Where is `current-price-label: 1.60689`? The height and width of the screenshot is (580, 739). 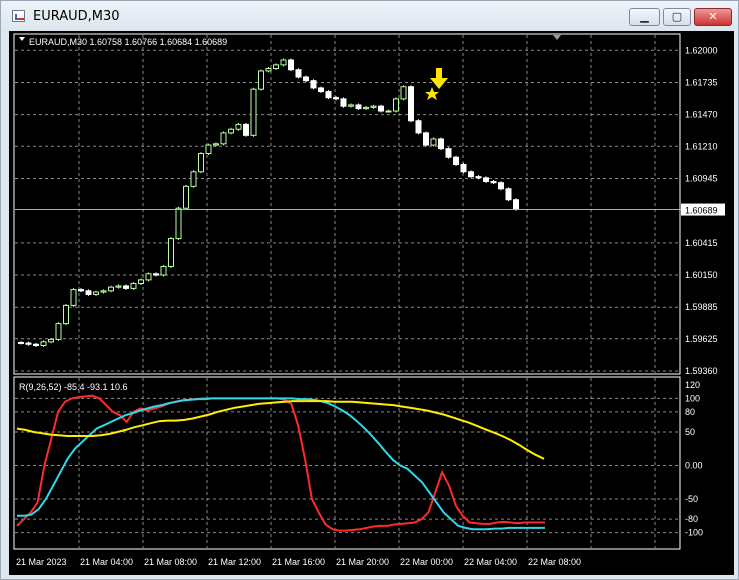
current-price-label: 1.60689 is located at coordinates (701, 211).